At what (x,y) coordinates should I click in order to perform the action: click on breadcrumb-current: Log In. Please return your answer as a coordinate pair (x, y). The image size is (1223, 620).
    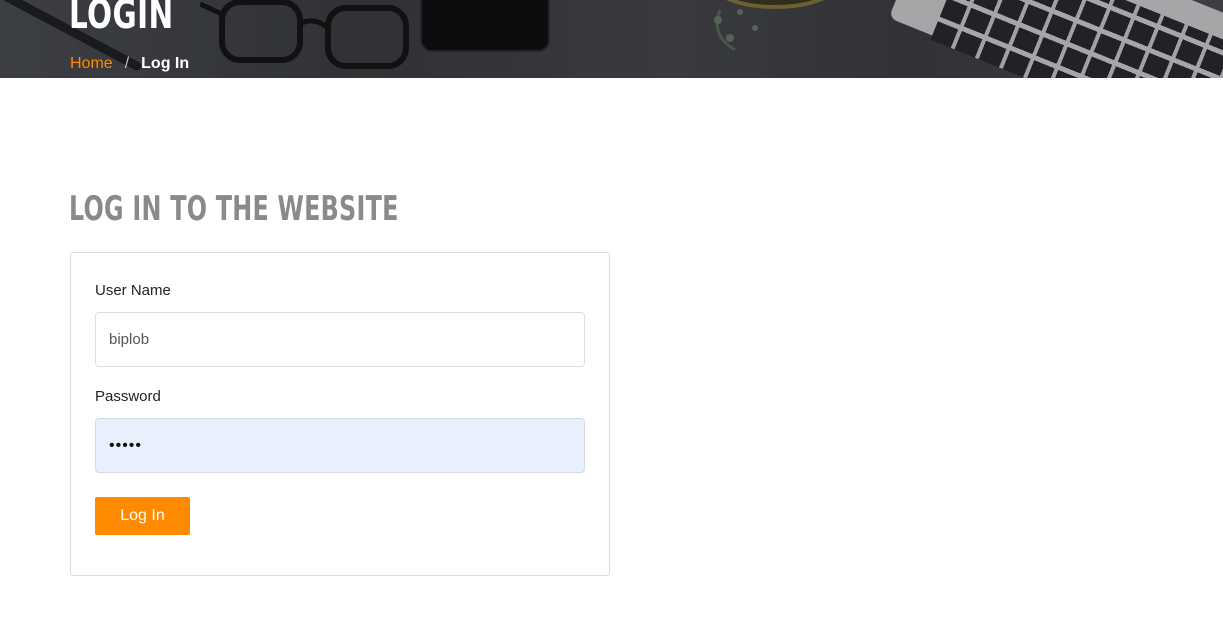
    Looking at the image, I should click on (165, 63).